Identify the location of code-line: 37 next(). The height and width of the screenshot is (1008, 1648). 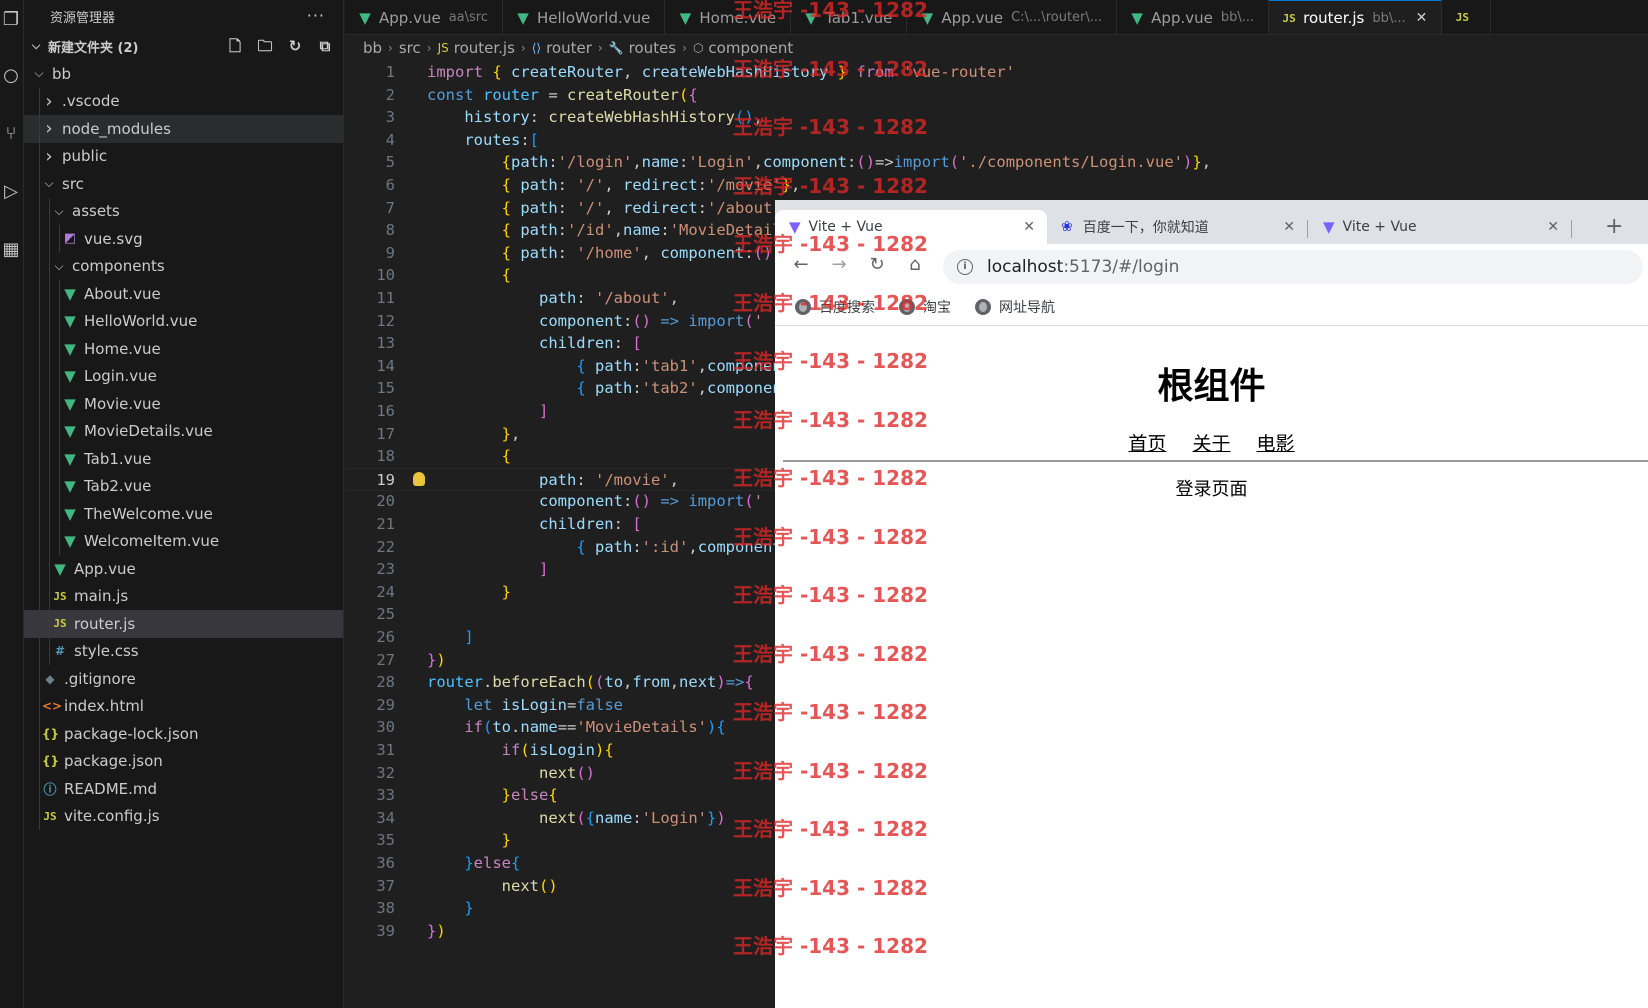
(560, 886).